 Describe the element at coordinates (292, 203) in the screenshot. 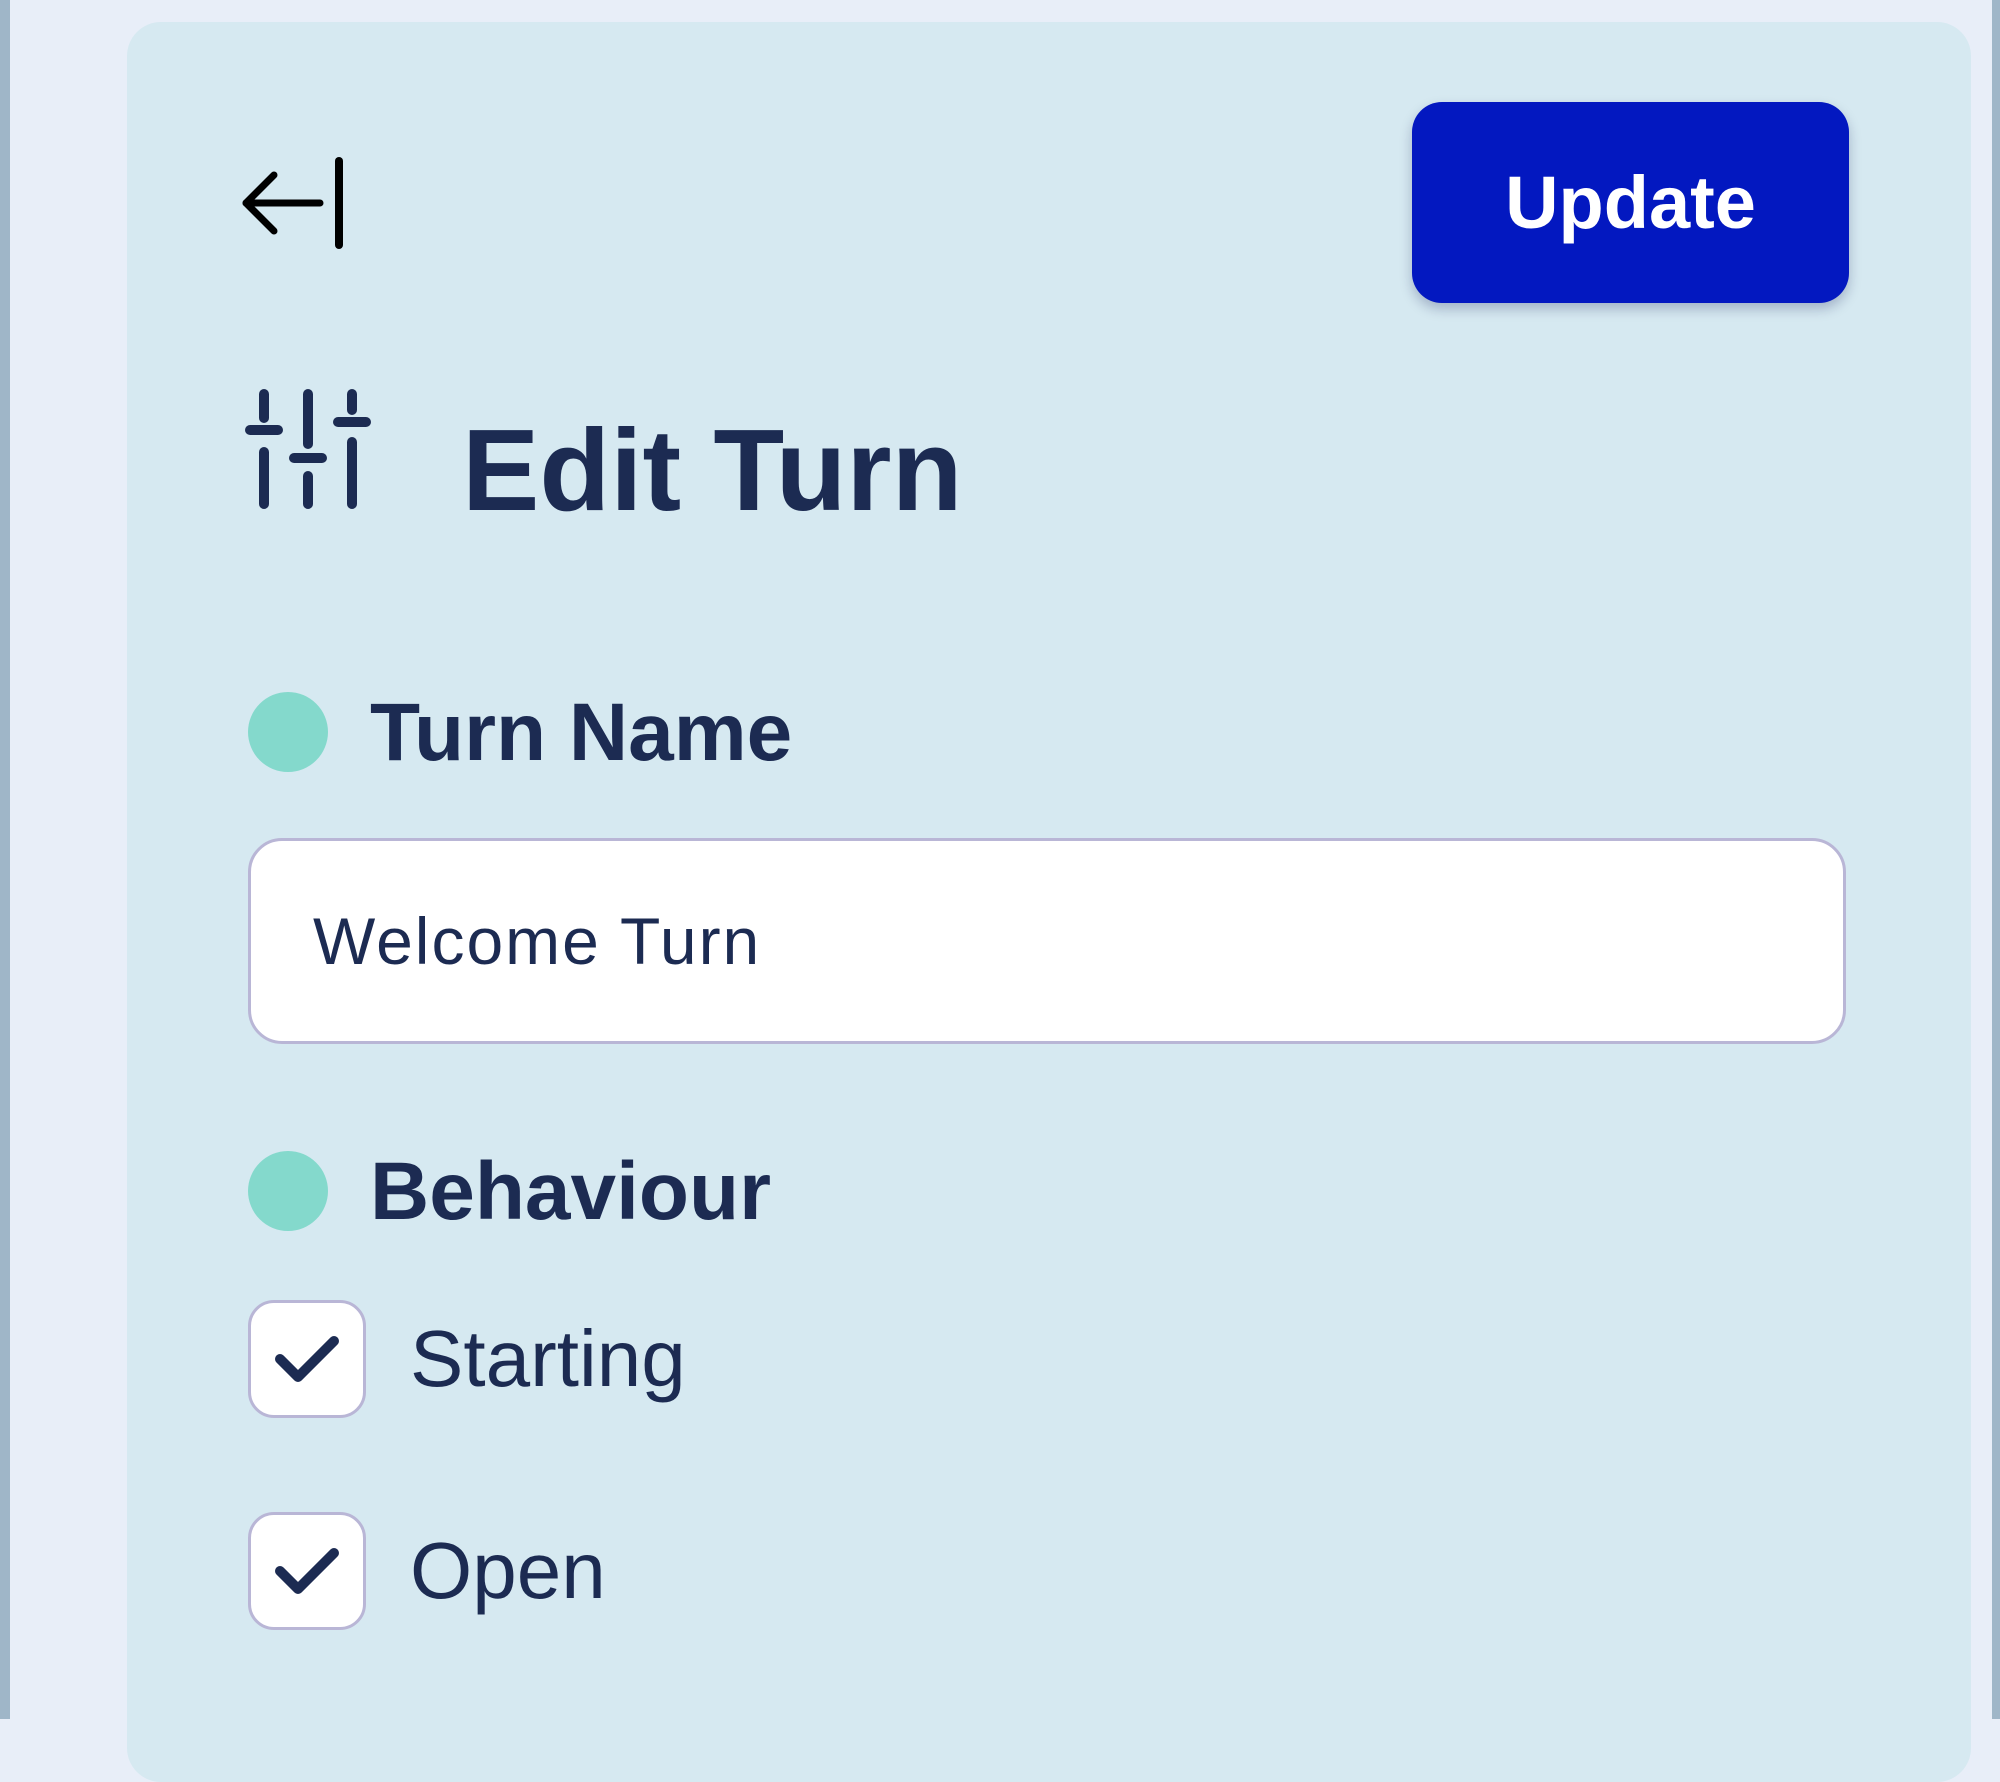

I see `arrow-left-to-line-icon` at that location.